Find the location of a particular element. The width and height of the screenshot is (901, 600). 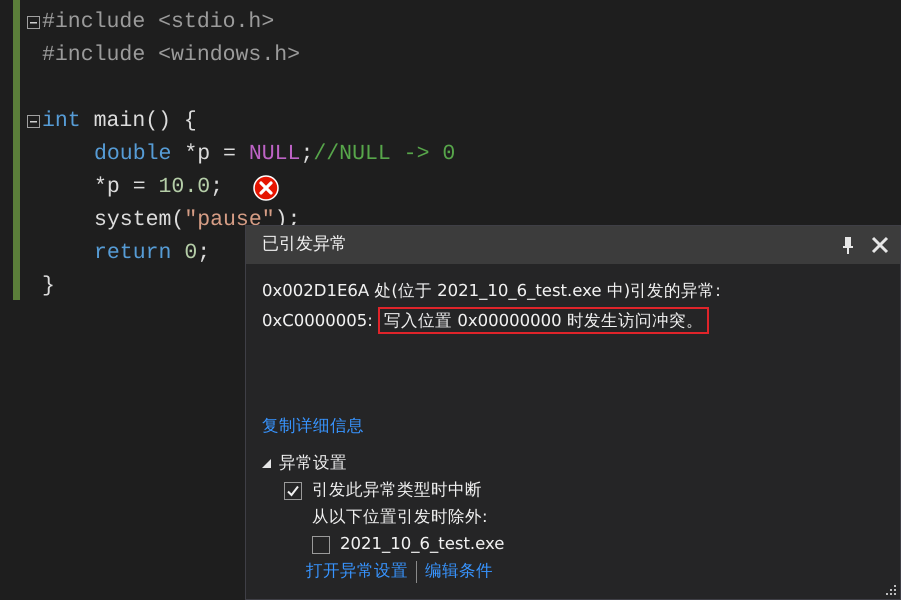

settings-link: 打开异常设置 is located at coordinates (357, 571).